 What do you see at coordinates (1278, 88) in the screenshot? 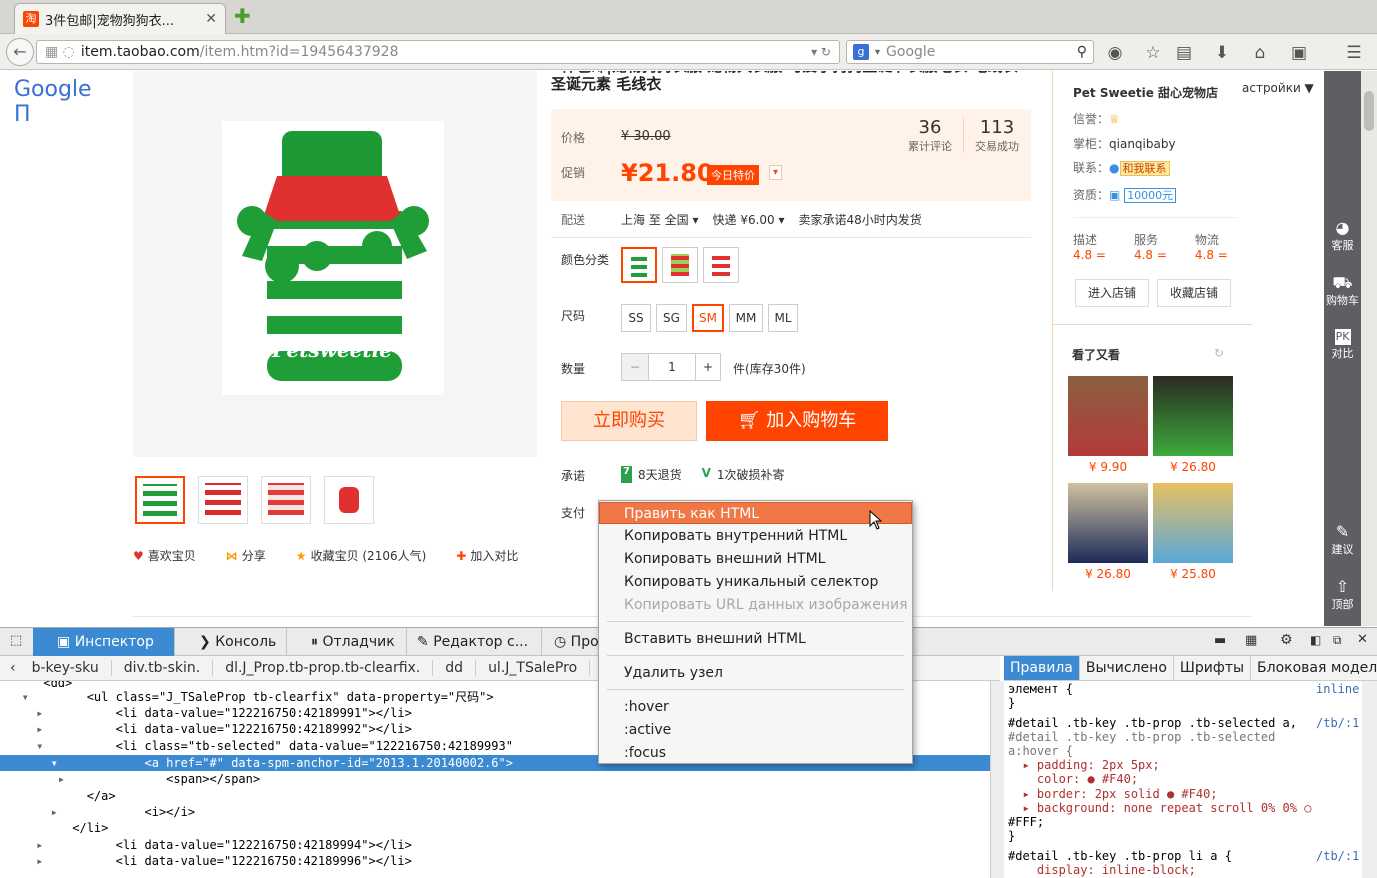
I see `settings-link: астройки ▼` at bounding box center [1278, 88].